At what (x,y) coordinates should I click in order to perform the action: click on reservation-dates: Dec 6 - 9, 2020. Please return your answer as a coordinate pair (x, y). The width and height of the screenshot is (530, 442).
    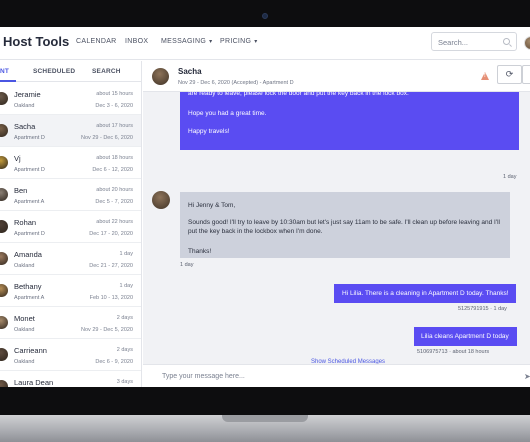
    Looking at the image, I should click on (114, 362).